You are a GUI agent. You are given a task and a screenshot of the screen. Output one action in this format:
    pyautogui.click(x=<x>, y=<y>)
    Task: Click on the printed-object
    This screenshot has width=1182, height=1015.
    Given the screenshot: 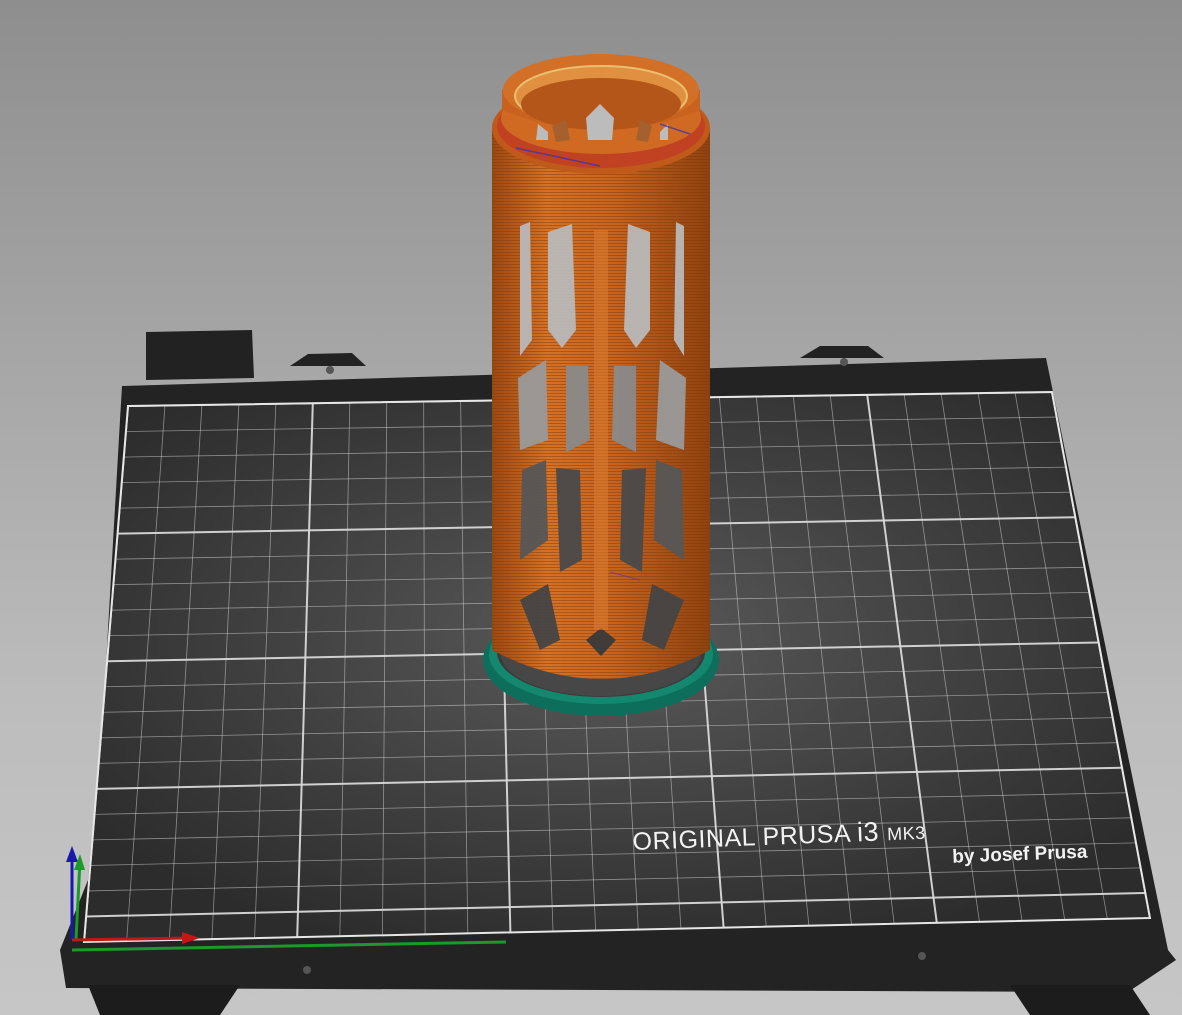 What is the action you would take?
    pyautogui.click(x=601, y=366)
    